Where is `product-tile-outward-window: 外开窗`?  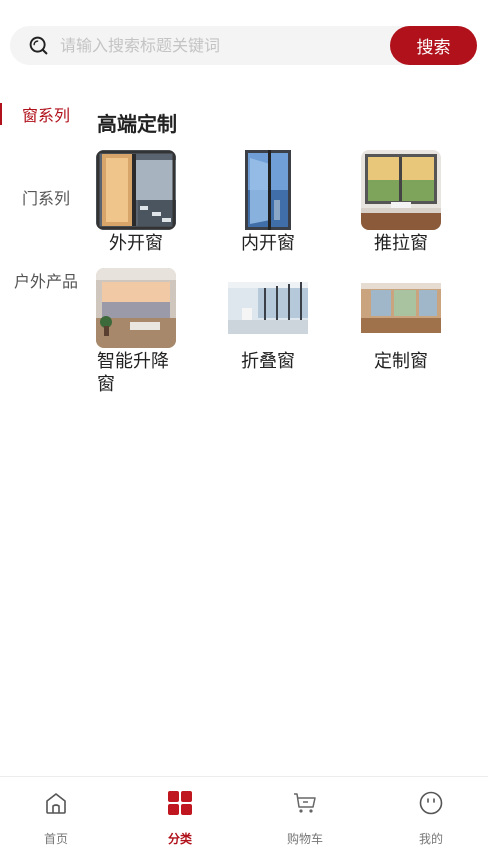
product-tile-outward-window: 外开窗 is located at coordinates (136, 205).